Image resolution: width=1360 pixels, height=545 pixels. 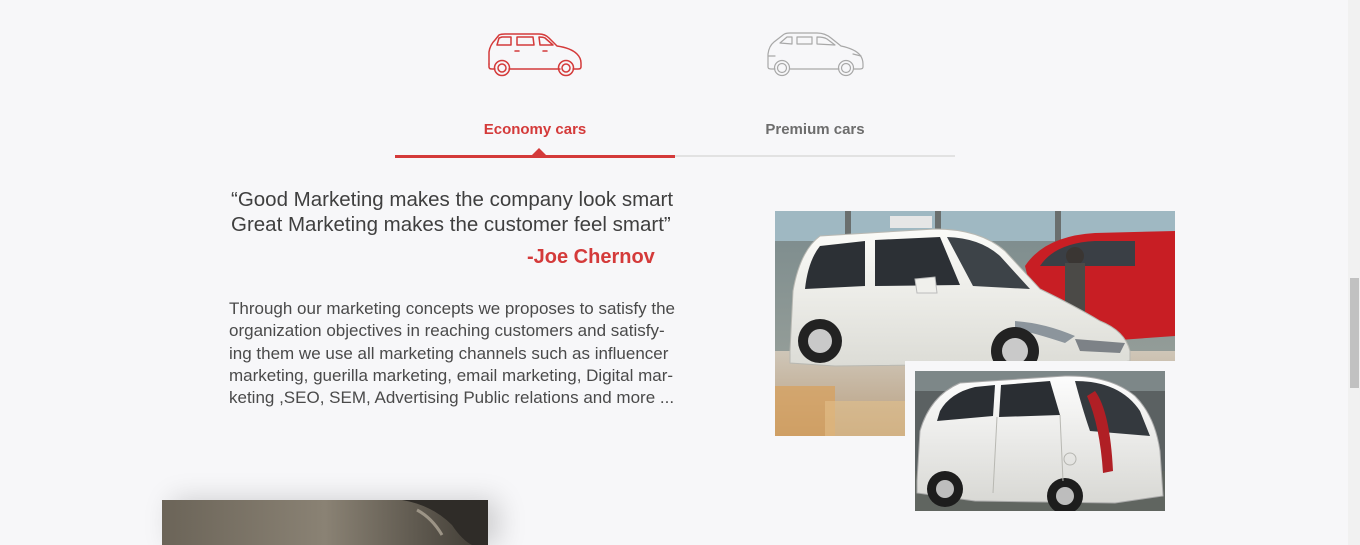 What do you see at coordinates (815, 156) in the screenshot?
I see `tab-underline-inactive` at bounding box center [815, 156].